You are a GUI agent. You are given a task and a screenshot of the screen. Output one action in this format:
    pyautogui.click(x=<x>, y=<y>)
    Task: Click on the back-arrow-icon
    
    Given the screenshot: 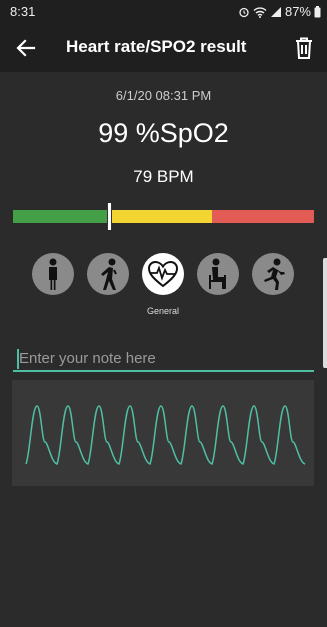 What is the action you would take?
    pyautogui.click(x=26, y=48)
    